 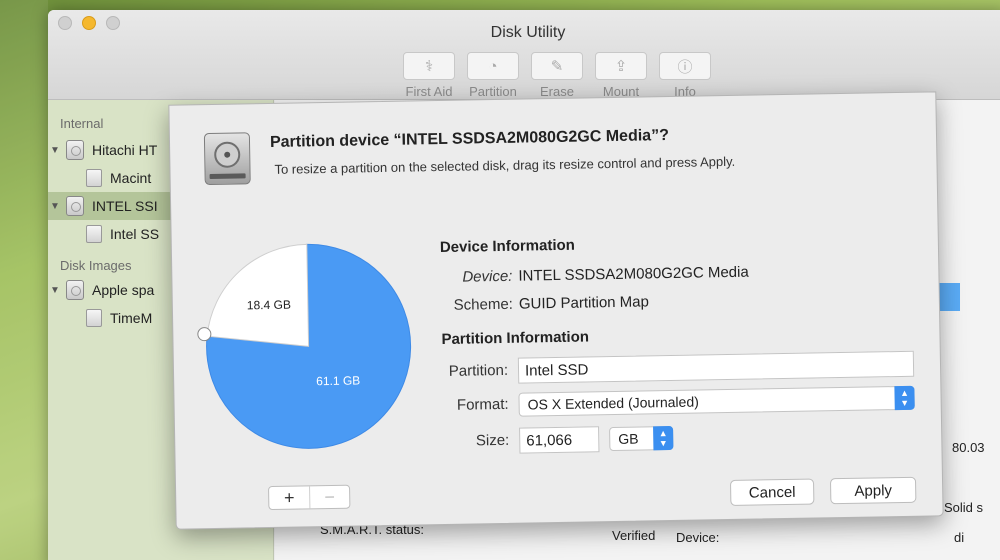 What do you see at coordinates (131, 318) in the screenshot?
I see `sidebar-item-label: TimeM` at bounding box center [131, 318].